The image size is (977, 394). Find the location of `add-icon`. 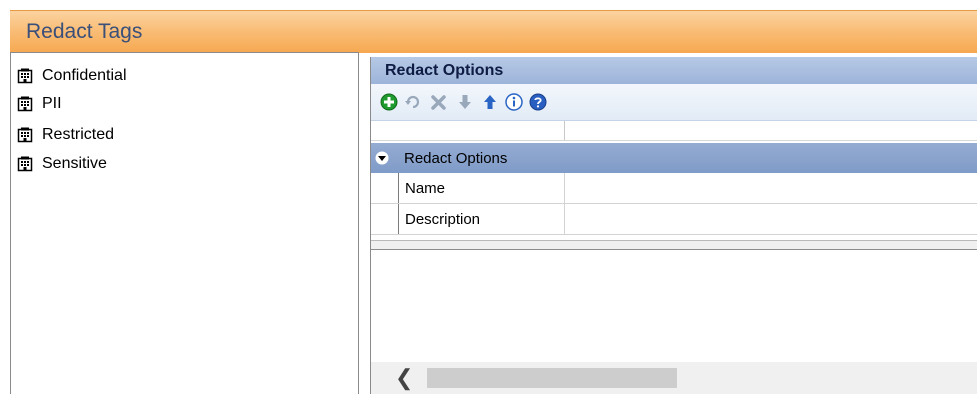

add-icon is located at coordinates (389, 102).